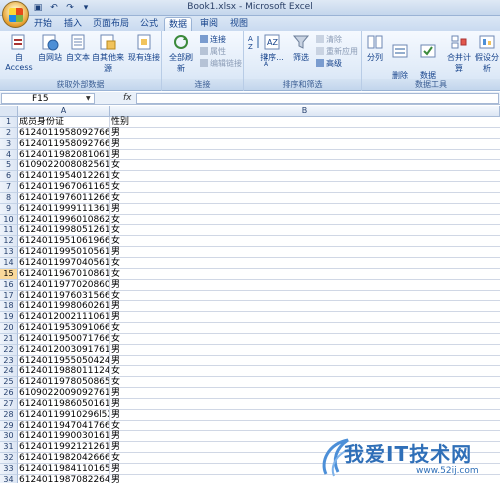  Describe the element at coordinates (375, 48) in the screenshot. I see `text-to-columns-button: 分列` at that location.